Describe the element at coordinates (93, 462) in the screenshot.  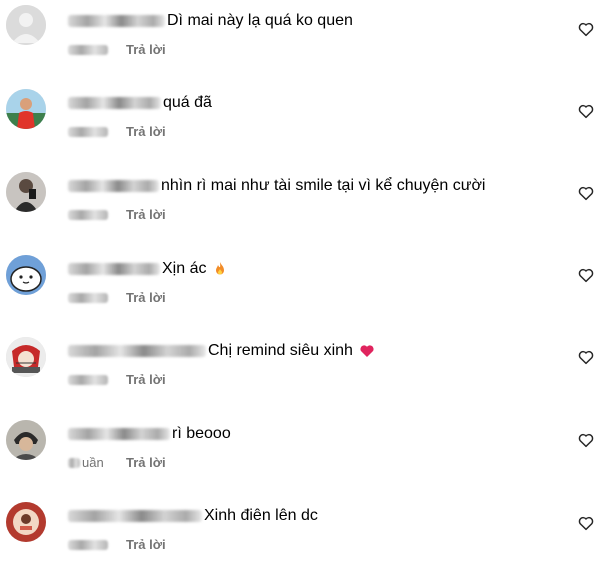
I see `timestamp: uần` at that location.